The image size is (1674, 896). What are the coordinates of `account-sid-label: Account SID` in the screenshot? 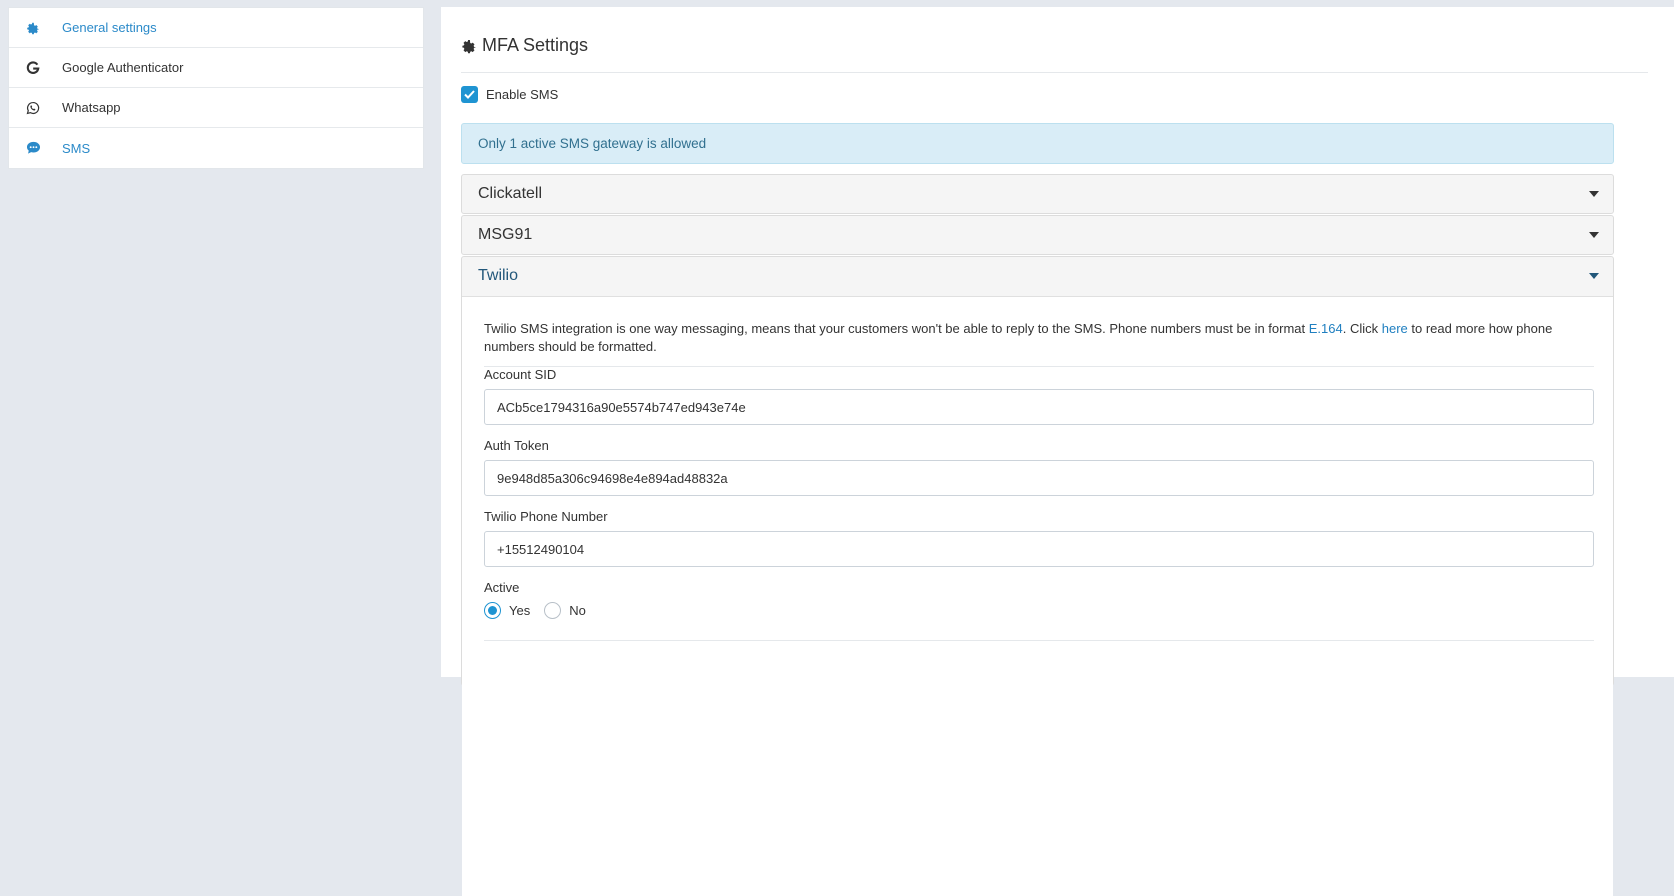 It's located at (520, 374).